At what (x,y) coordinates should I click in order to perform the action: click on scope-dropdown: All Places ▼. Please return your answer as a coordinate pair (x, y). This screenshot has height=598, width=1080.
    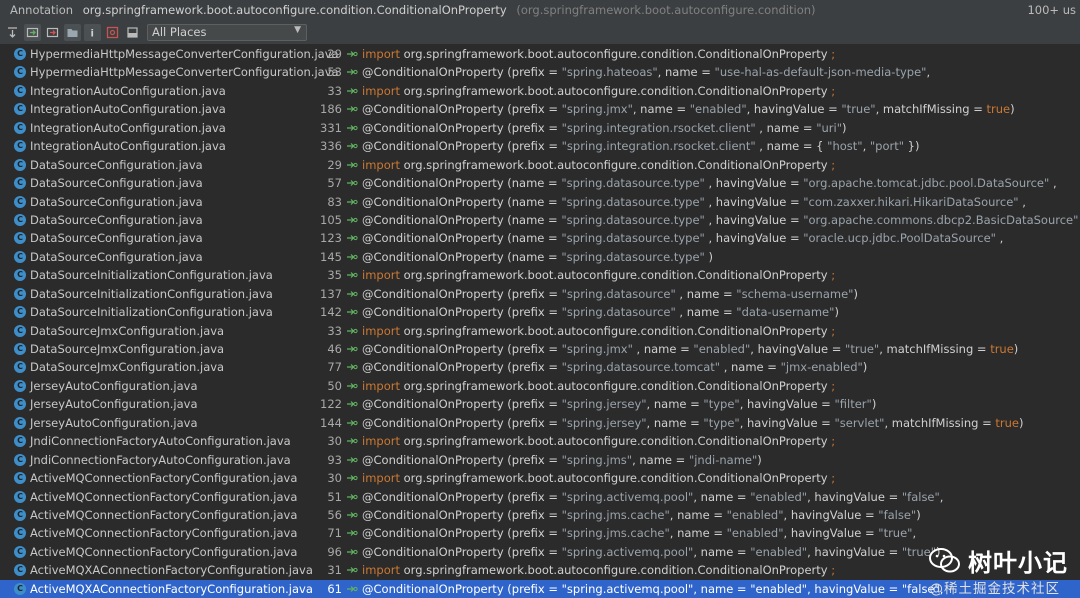
    Looking at the image, I should click on (227, 32).